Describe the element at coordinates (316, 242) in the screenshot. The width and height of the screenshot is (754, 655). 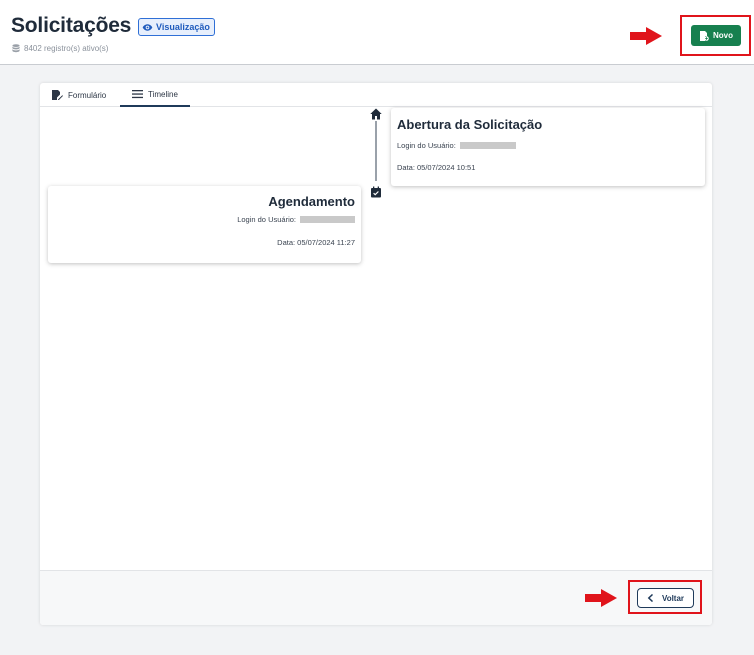
I see `event-date: Data: 05/07/2024 11:27` at that location.